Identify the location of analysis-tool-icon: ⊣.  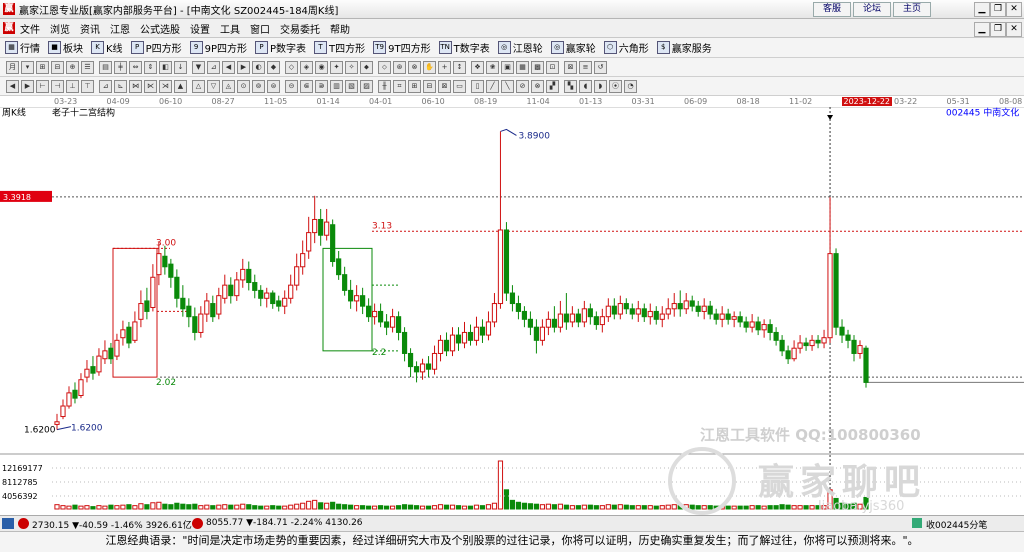
(57, 86).